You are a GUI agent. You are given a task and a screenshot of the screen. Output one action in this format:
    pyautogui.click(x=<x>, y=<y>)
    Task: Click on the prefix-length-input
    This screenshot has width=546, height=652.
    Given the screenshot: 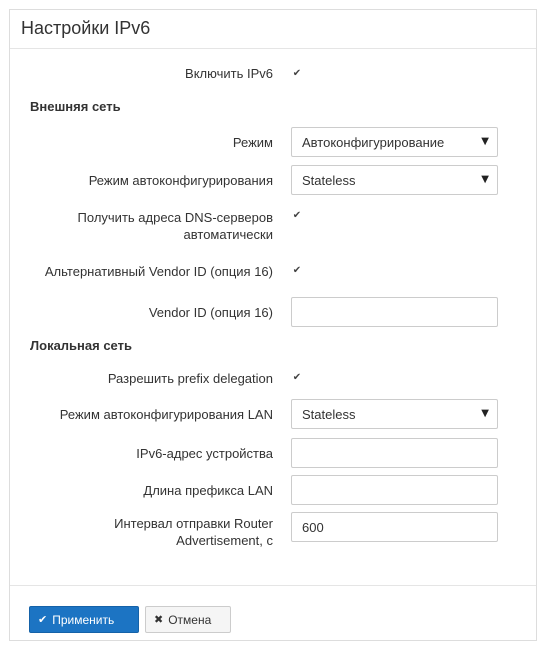 What is the action you would take?
    pyautogui.click(x=394, y=490)
    